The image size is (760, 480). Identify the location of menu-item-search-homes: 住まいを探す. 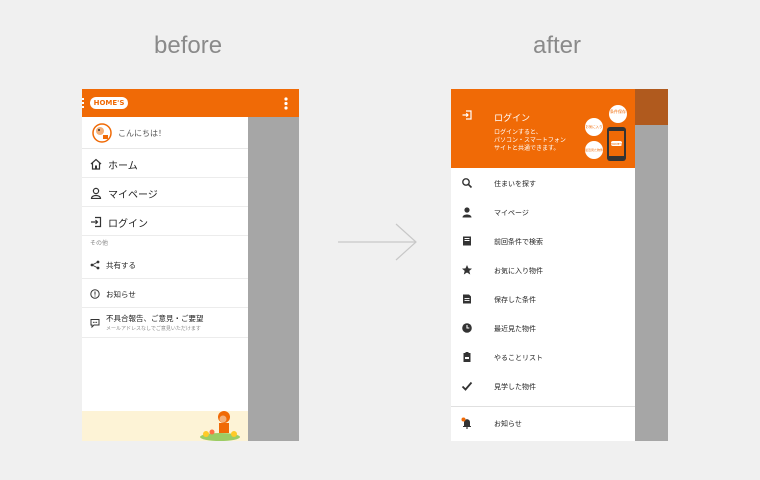
(543, 182).